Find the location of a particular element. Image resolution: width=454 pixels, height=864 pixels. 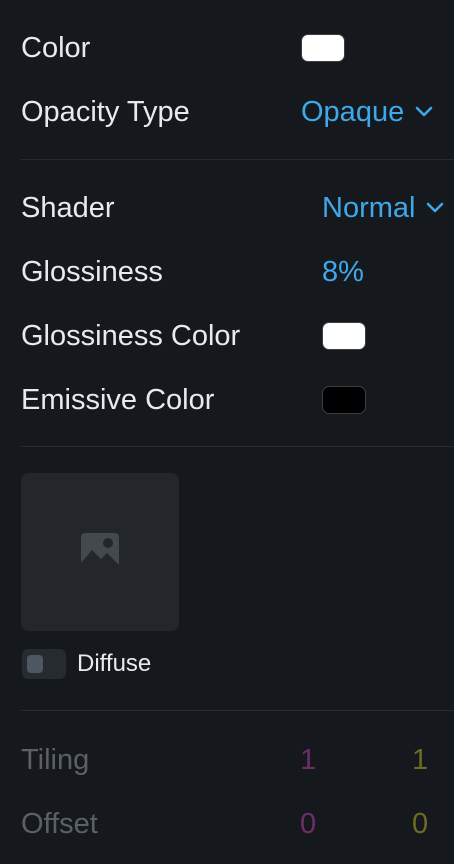

image-icon is located at coordinates (100, 552).